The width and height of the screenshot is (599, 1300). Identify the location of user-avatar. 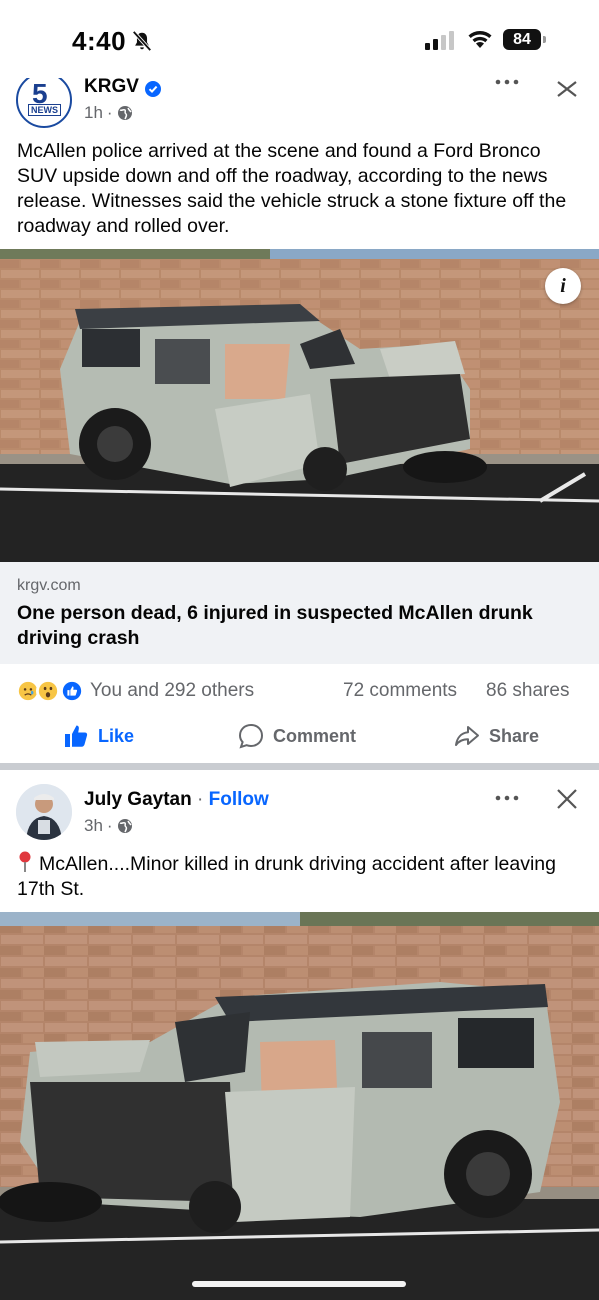
(44, 812).